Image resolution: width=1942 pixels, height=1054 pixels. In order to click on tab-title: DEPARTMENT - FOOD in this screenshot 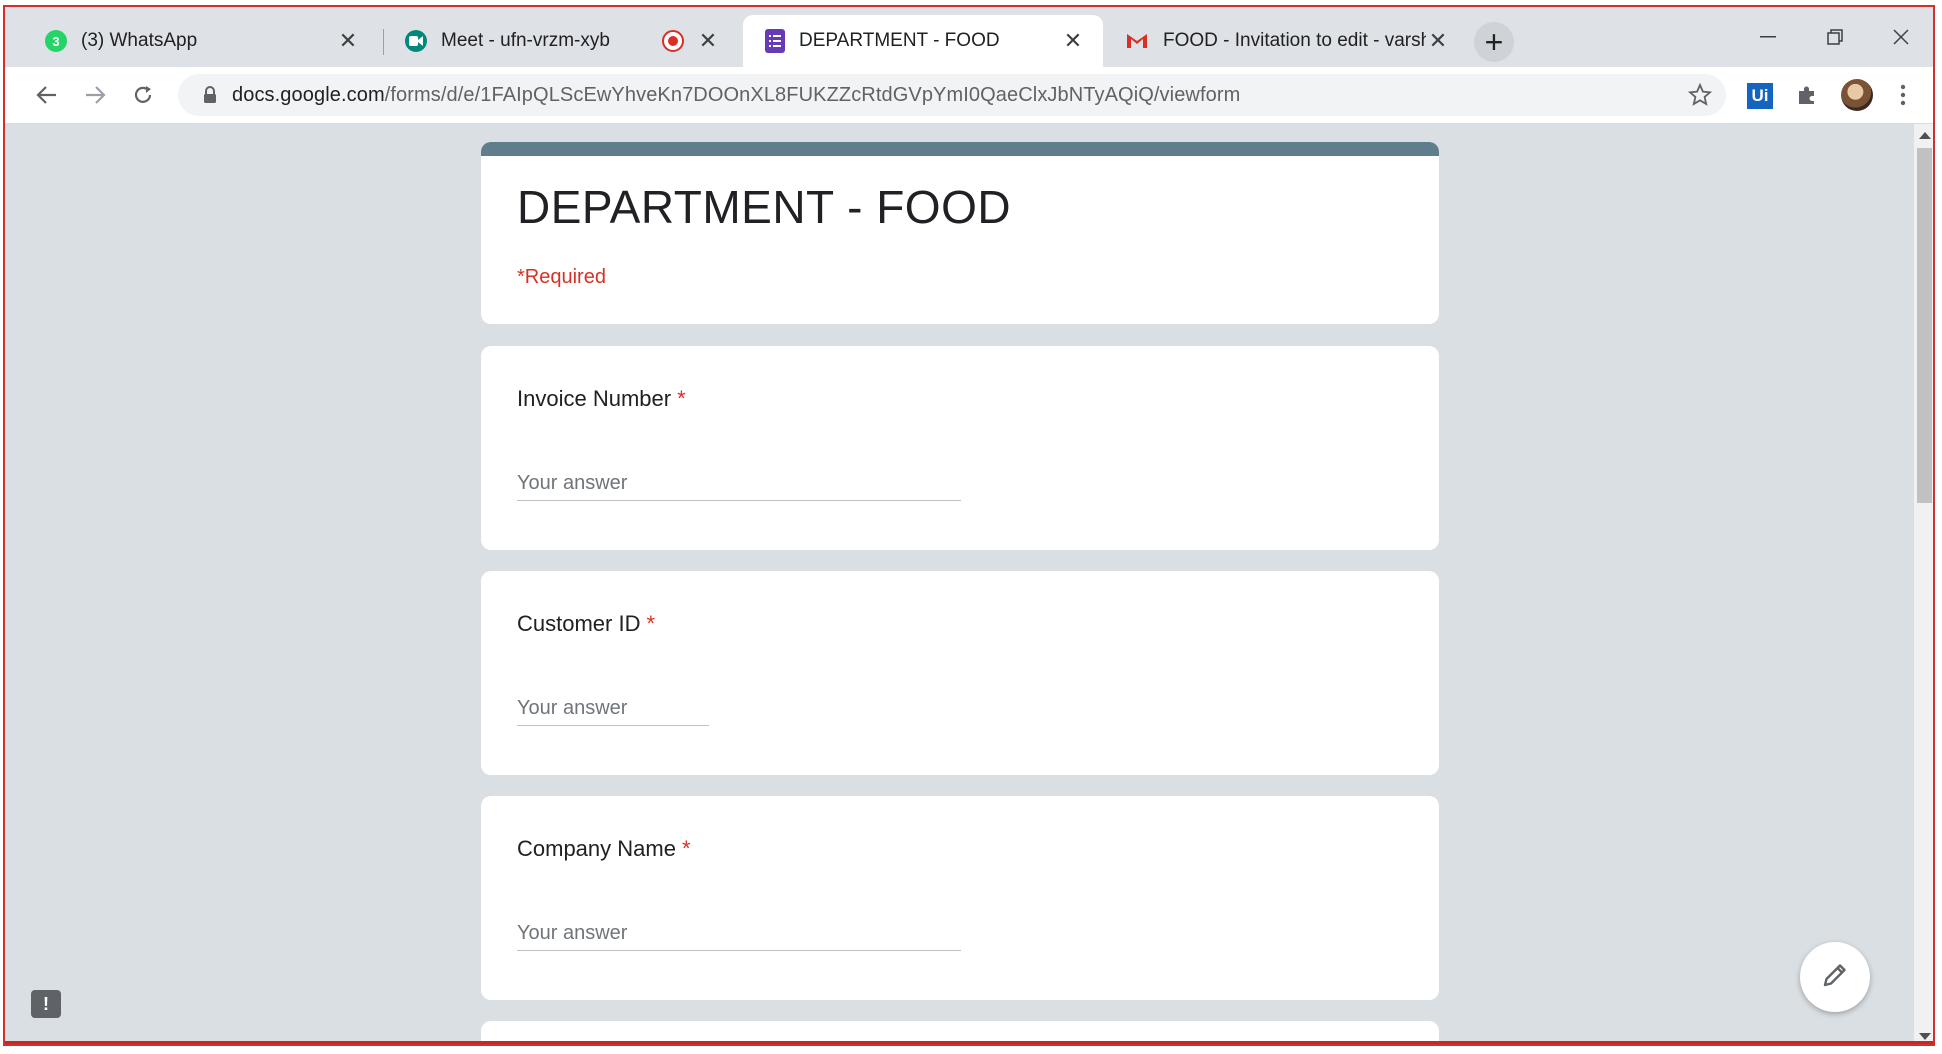, I will do `click(899, 40)`.